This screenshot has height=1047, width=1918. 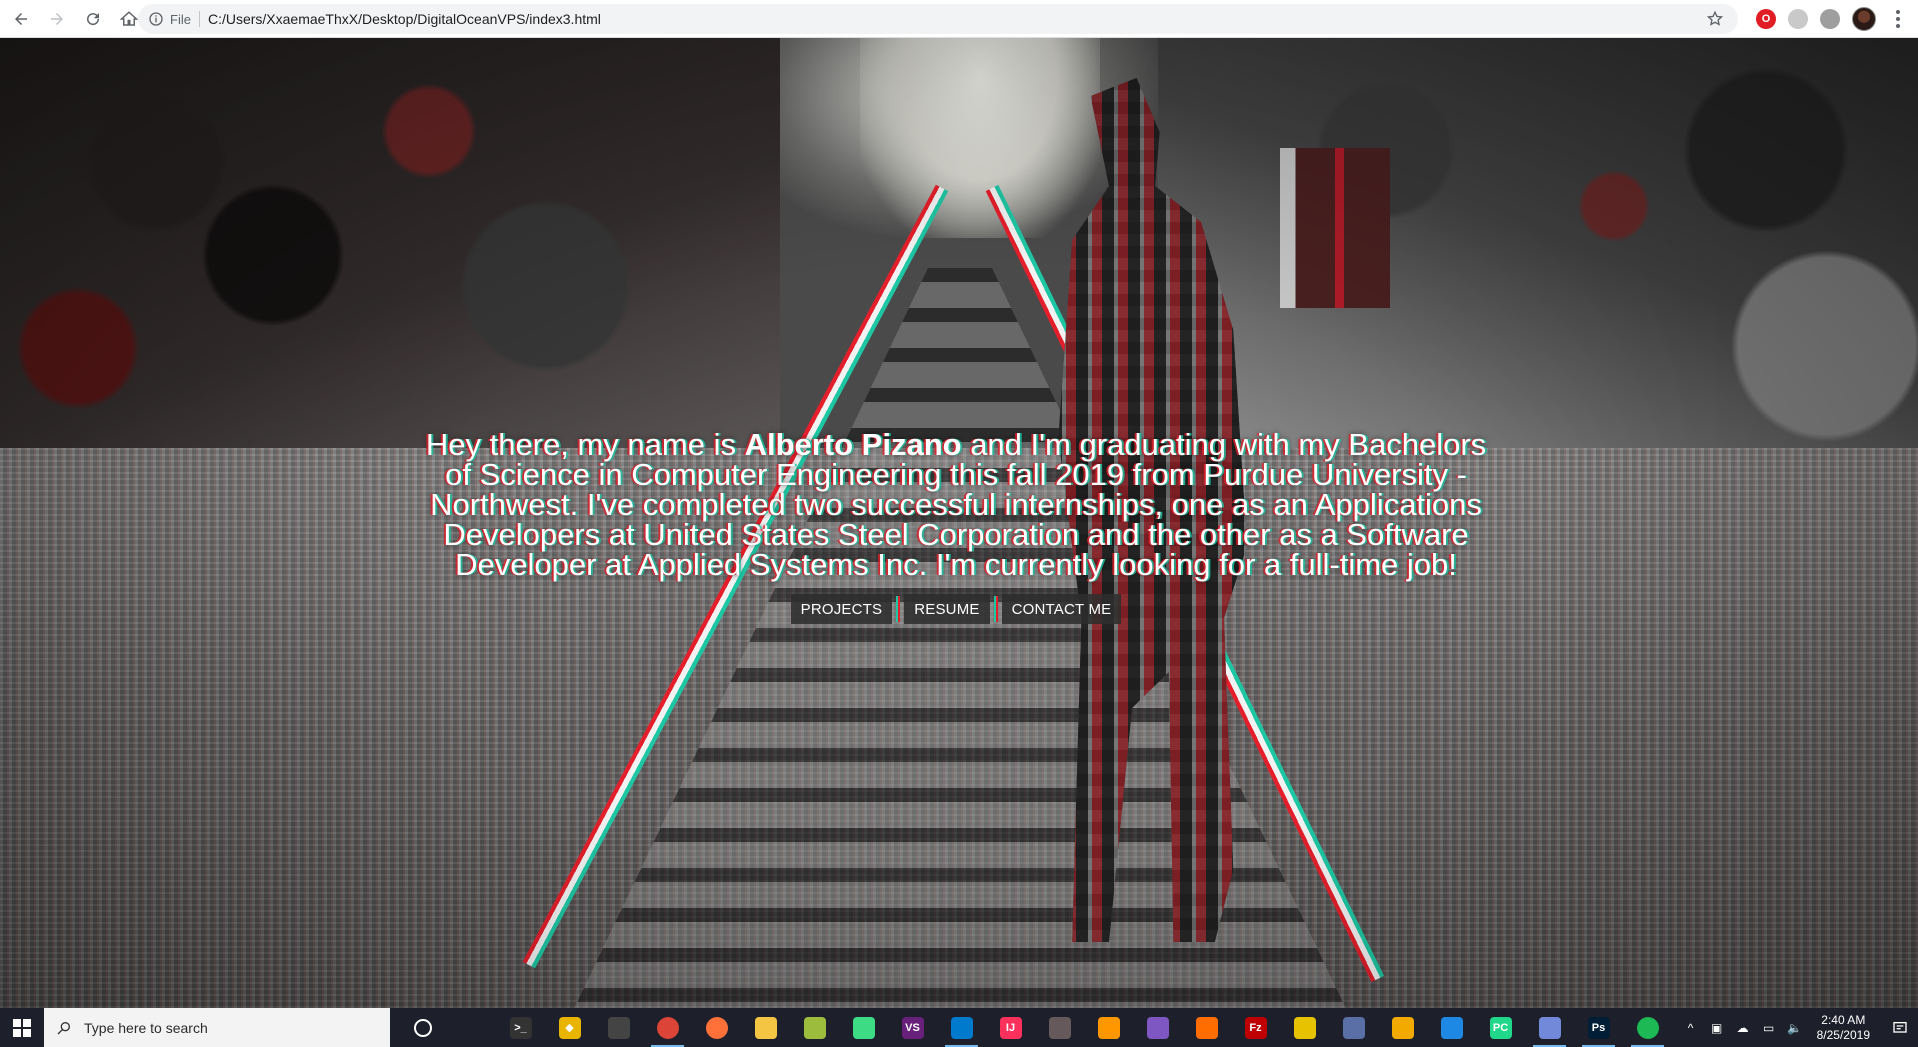 I want to click on filezilla-icon-glyph: Fz, so click(x=1255, y=1027).